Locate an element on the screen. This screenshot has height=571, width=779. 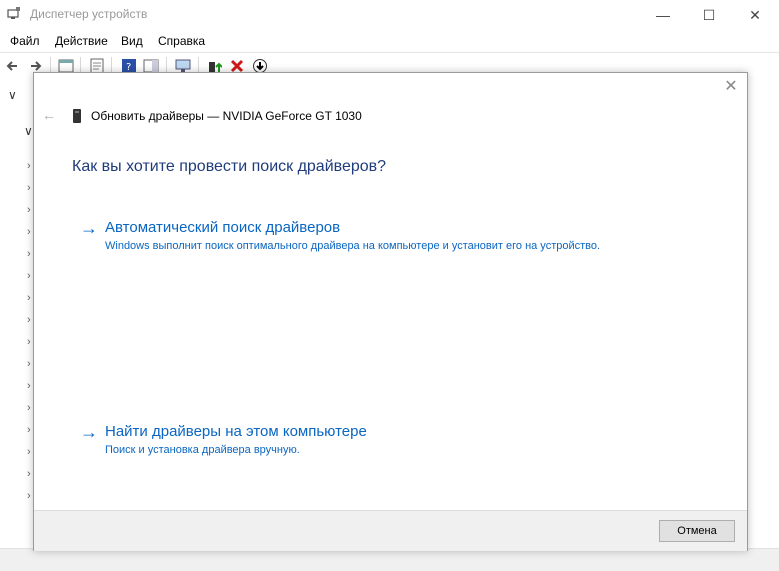
maximize-icon: ☐ is located at coordinates (709, 14).